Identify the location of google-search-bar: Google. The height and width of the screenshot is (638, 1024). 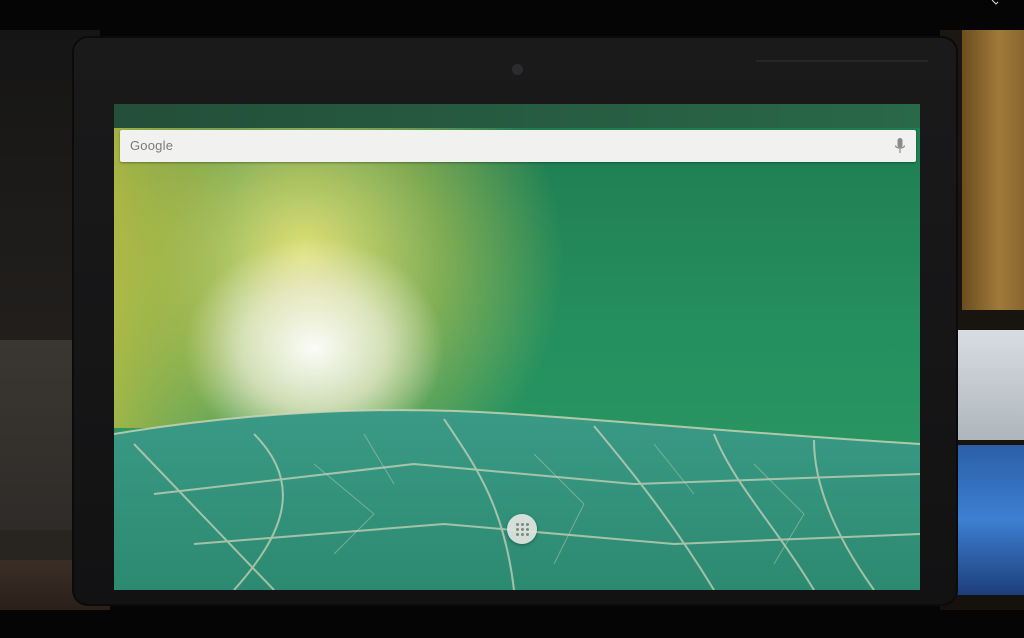
(518, 146).